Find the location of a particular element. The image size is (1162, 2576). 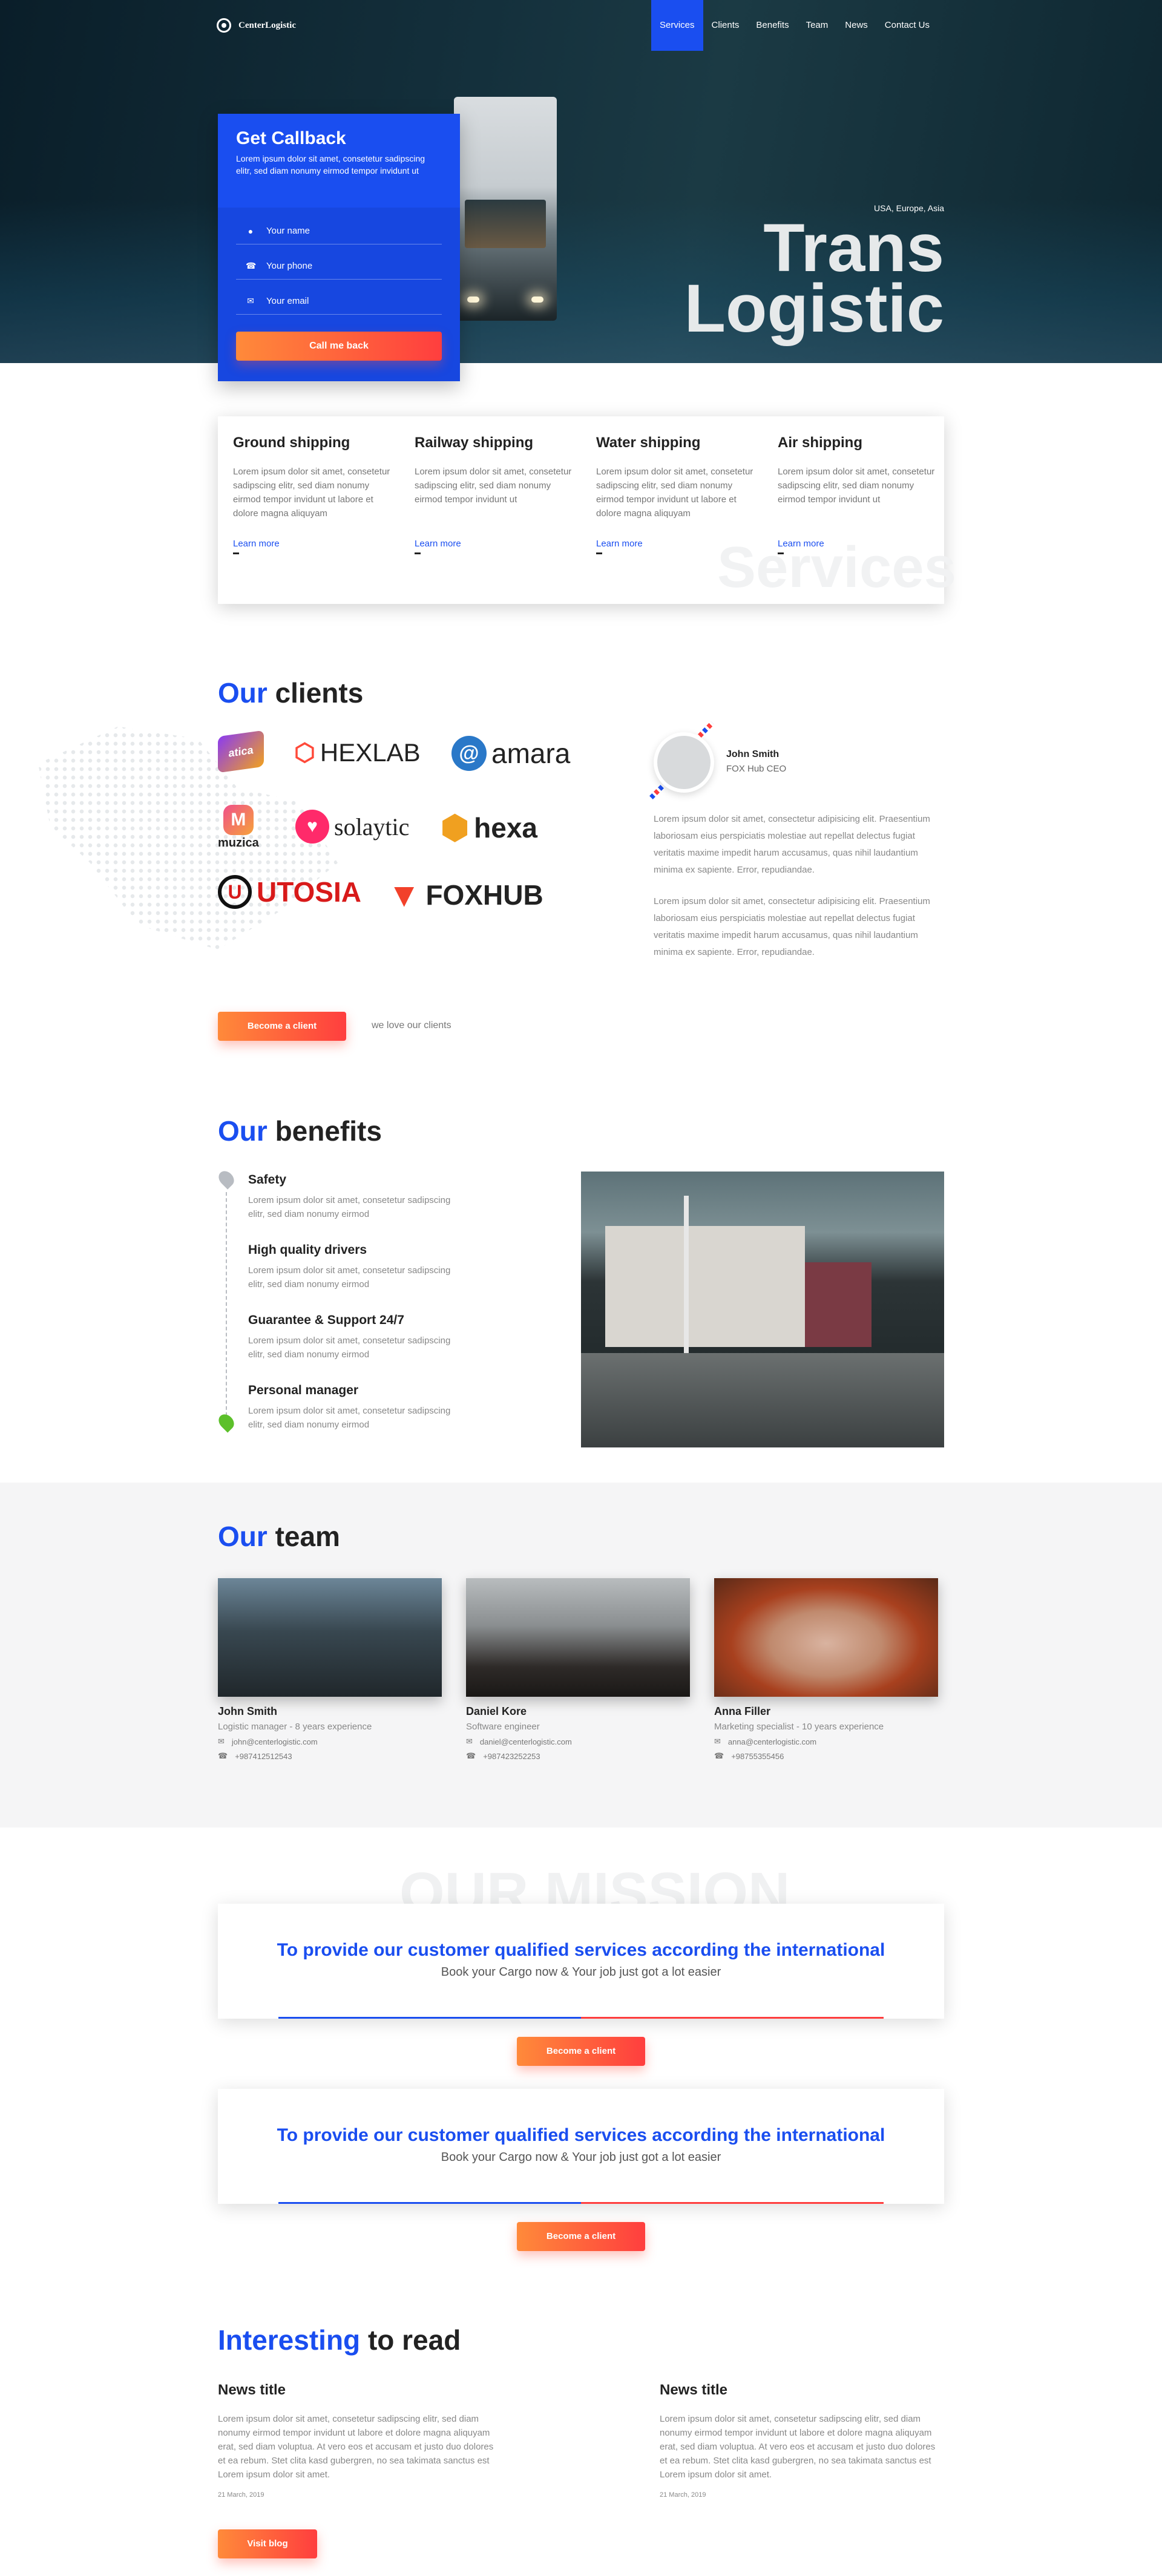

member-phone-row: ☎ +98755355456 is located at coordinates (826, 1756).